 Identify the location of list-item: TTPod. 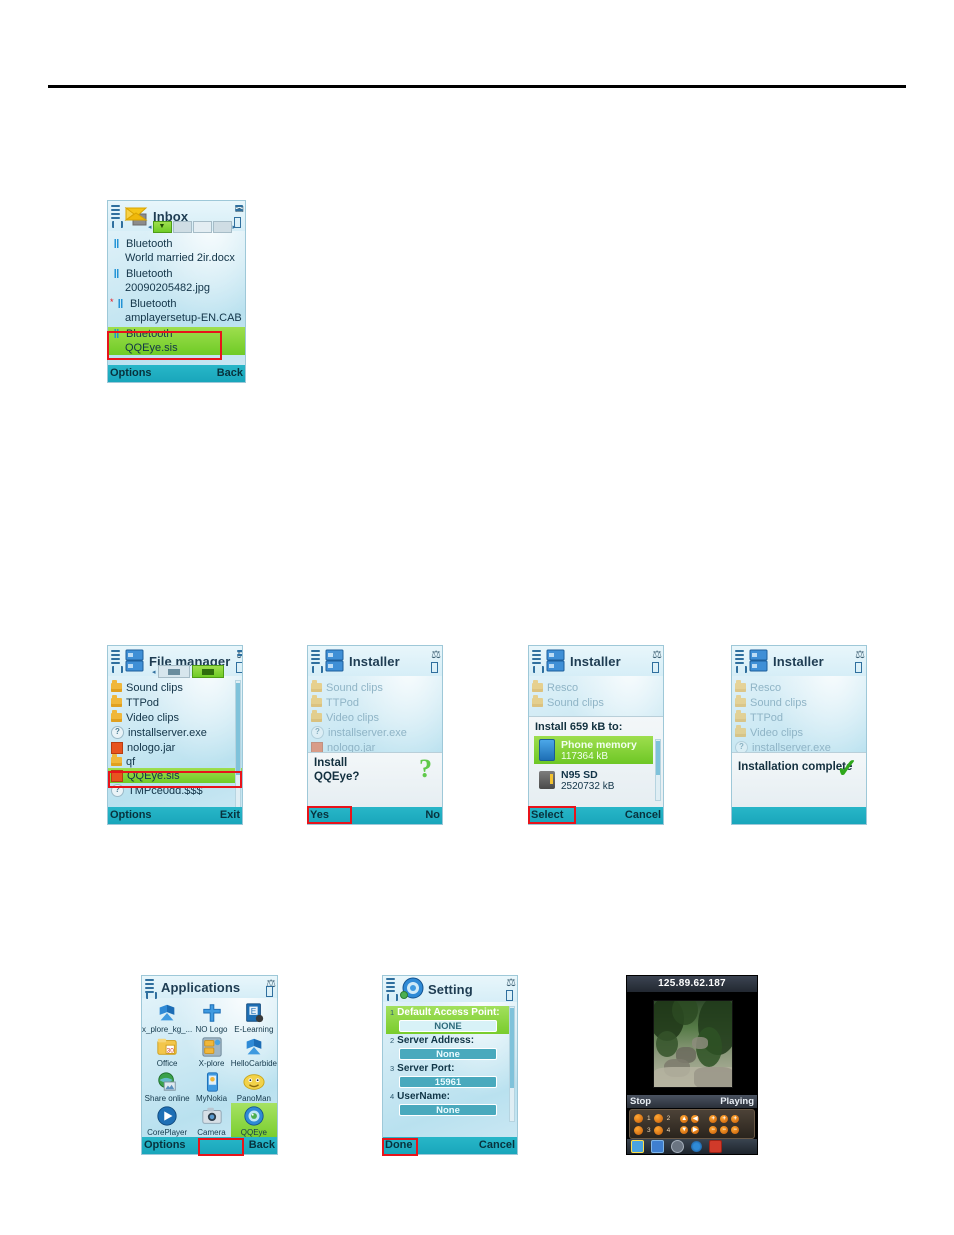
(175, 702).